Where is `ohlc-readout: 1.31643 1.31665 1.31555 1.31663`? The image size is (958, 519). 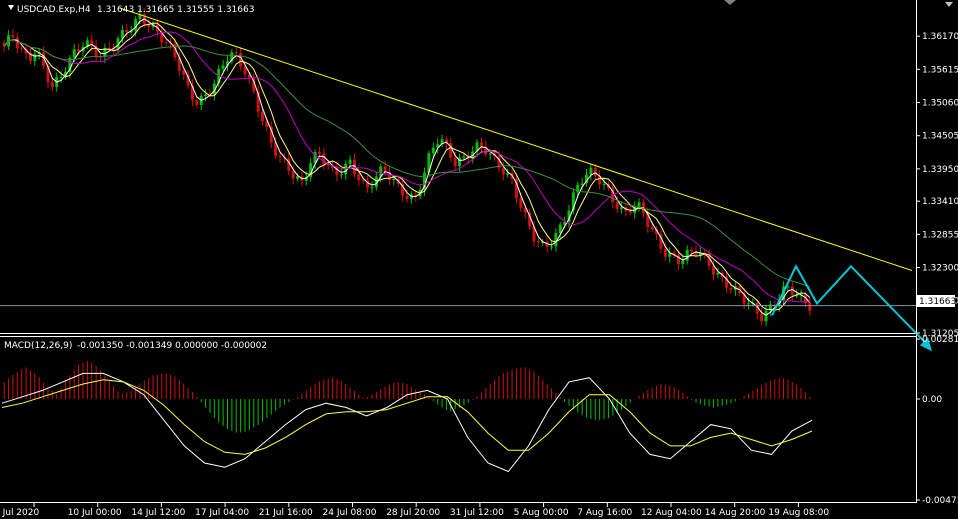 ohlc-readout: 1.31643 1.31665 1.31555 1.31663 is located at coordinates (175, 10).